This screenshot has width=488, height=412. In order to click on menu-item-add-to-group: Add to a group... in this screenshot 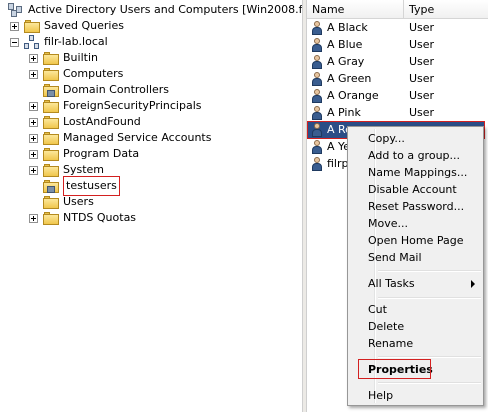, I will do `click(415, 155)`.